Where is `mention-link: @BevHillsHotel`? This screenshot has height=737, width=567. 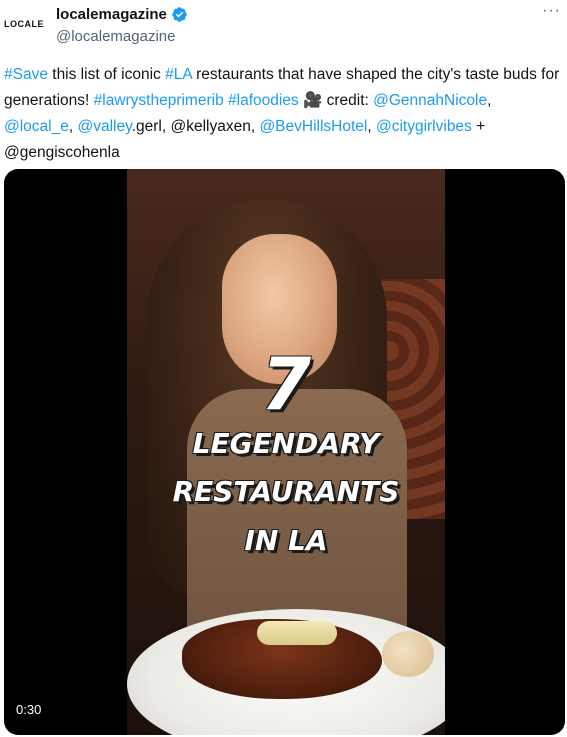 mention-link: @BevHillsHotel is located at coordinates (313, 126).